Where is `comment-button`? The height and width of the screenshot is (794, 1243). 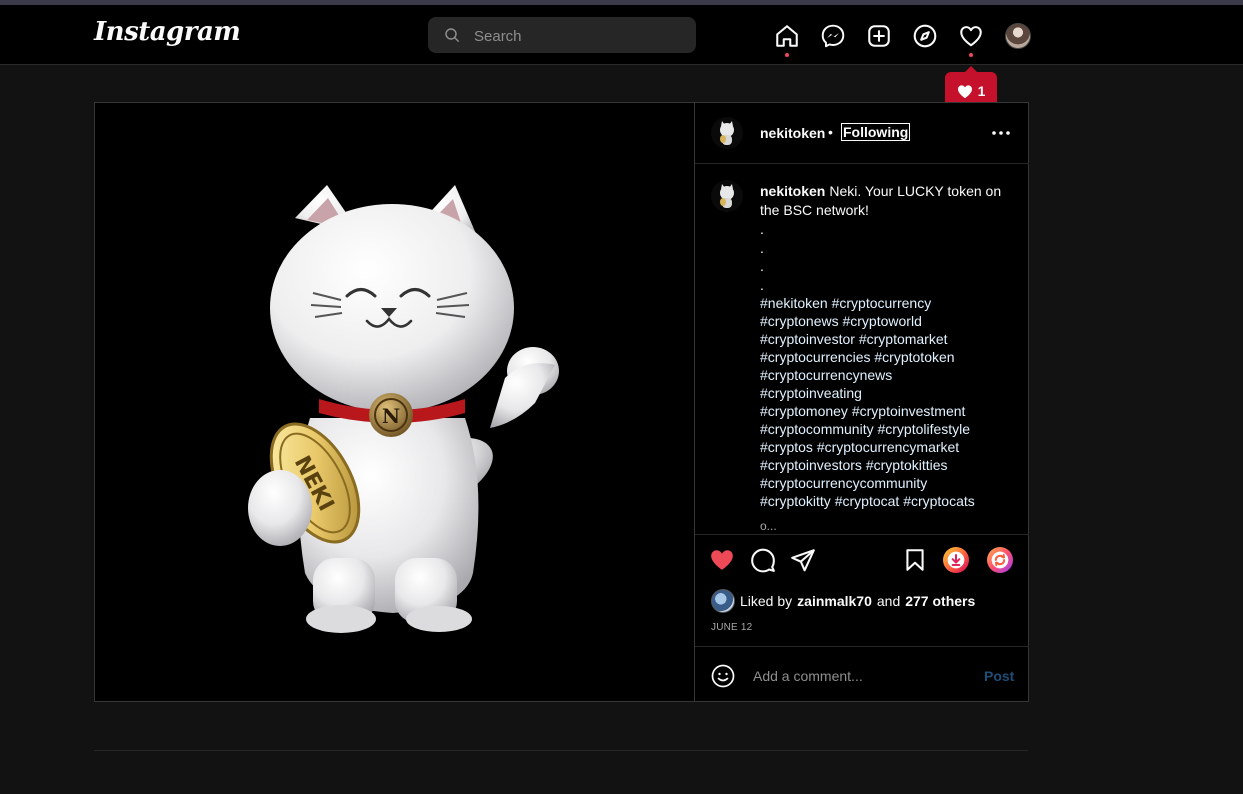
comment-button is located at coordinates (763, 560).